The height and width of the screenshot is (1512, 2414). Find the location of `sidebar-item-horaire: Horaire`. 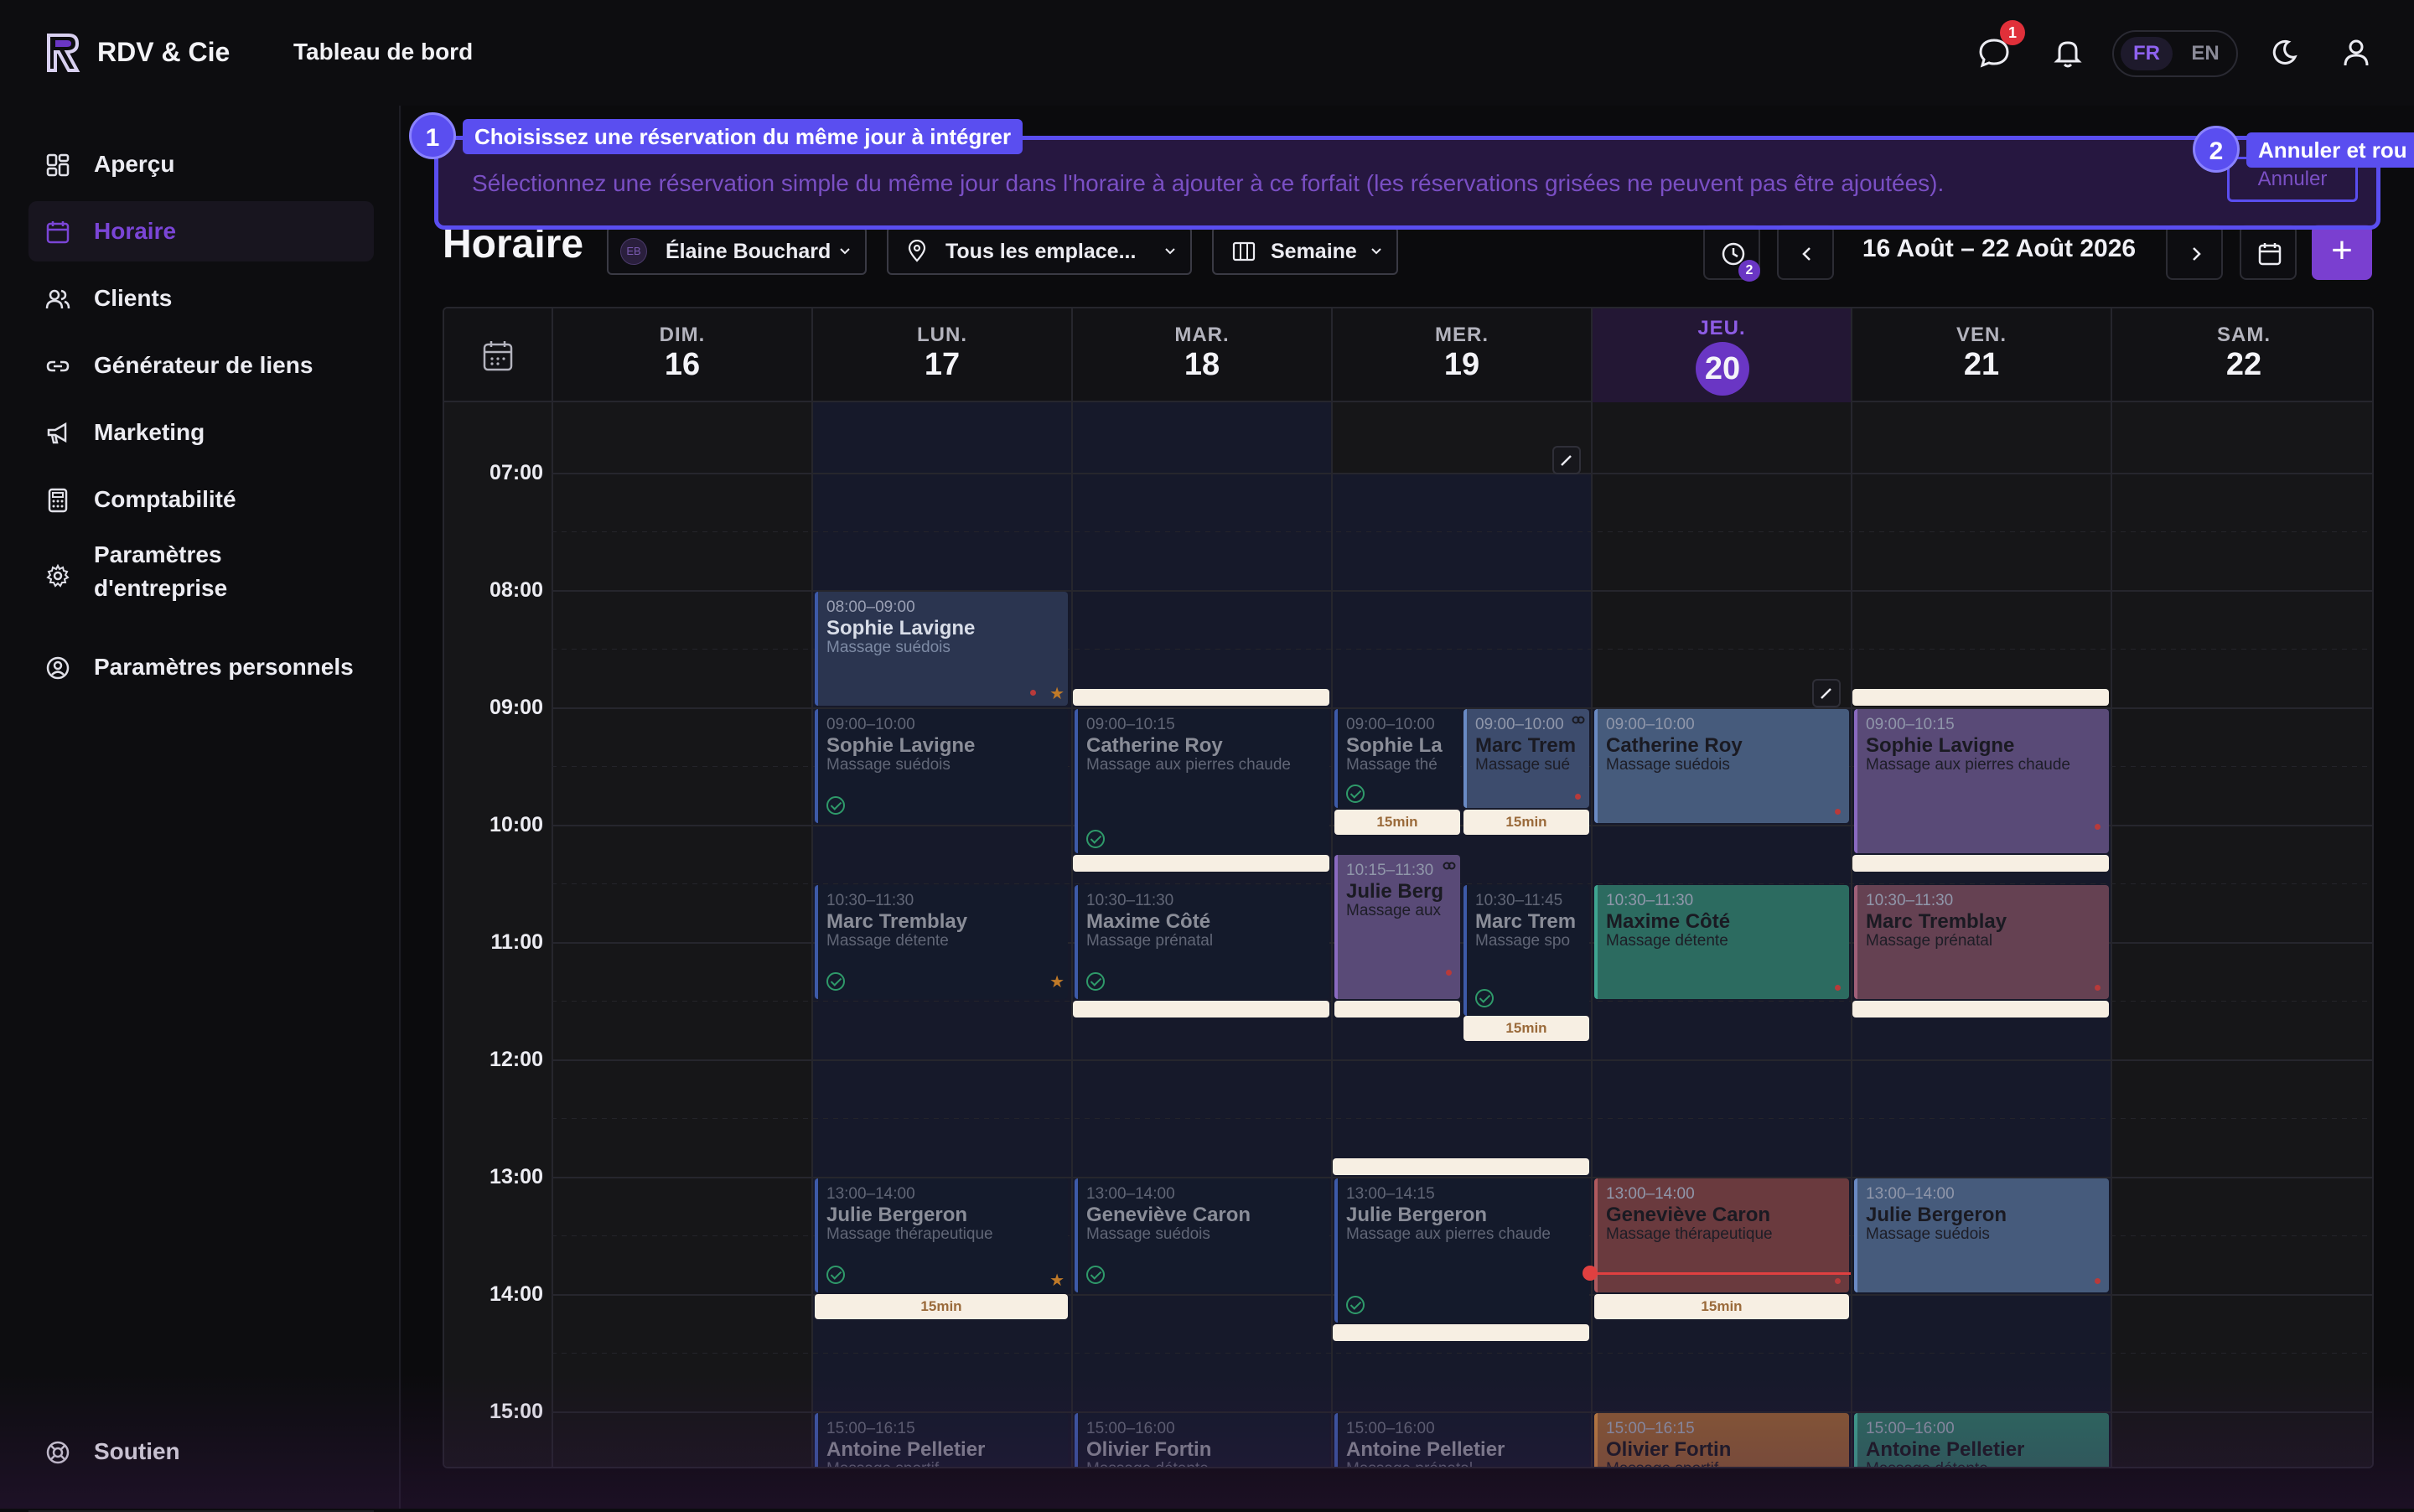

sidebar-item-horaire: Horaire is located at coordinates (201, 231).